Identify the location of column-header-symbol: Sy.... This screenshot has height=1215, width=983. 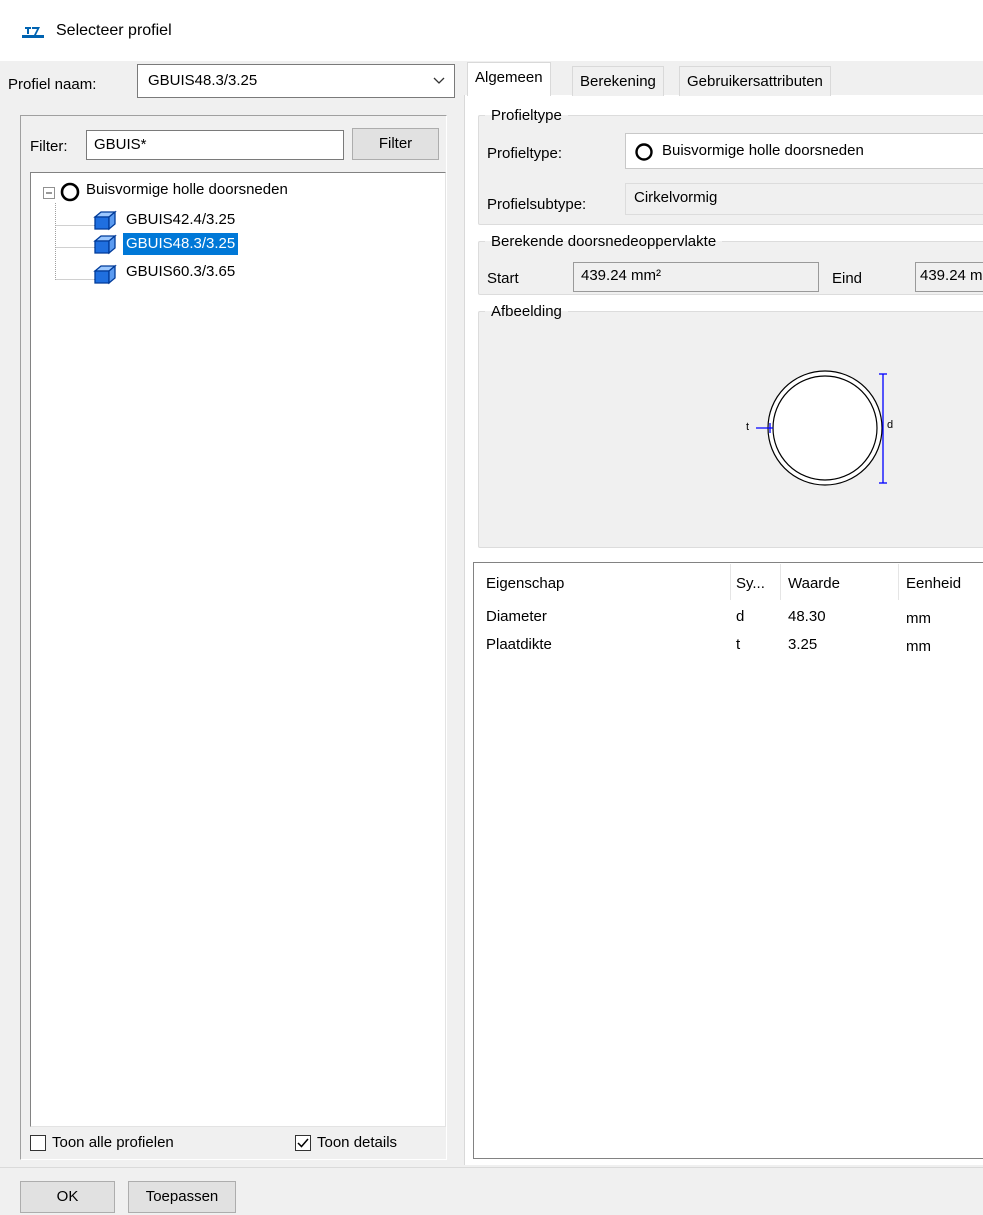
(750, 583).